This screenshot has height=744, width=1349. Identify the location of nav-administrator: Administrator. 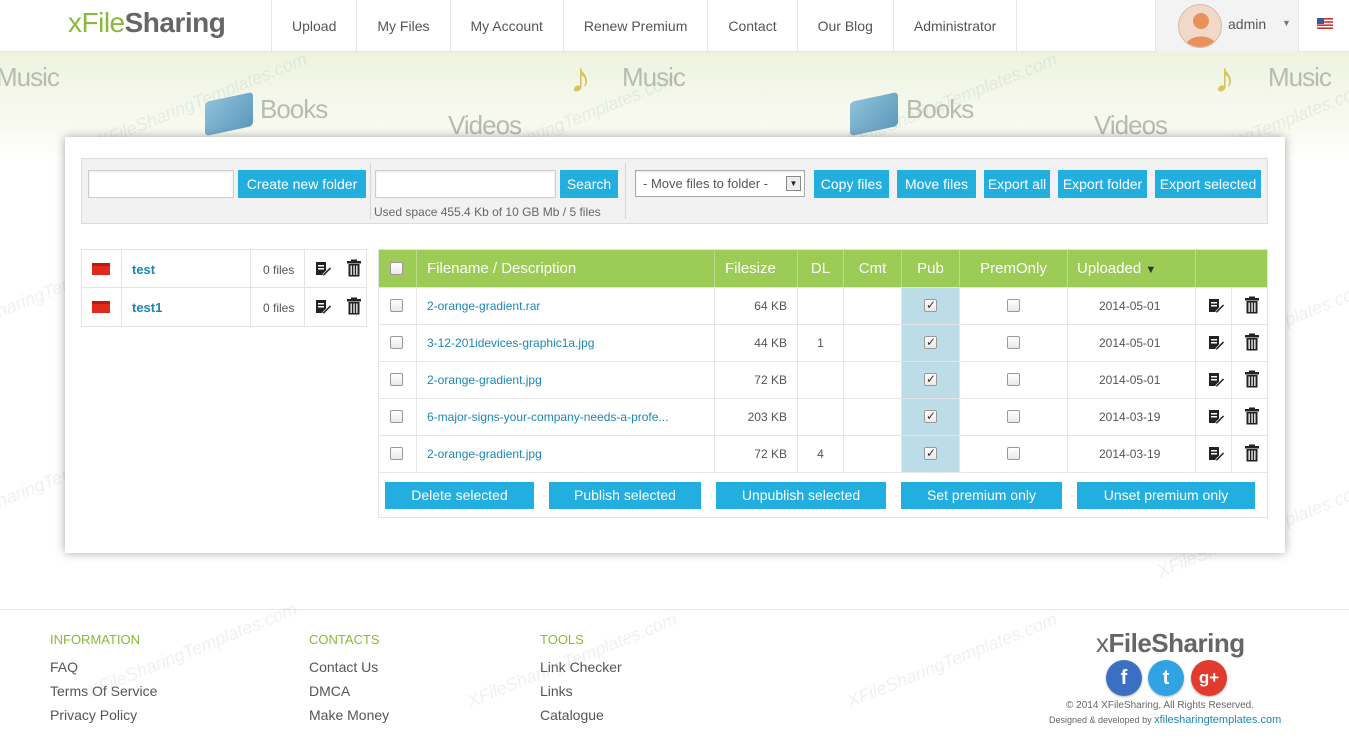
(955, 26).